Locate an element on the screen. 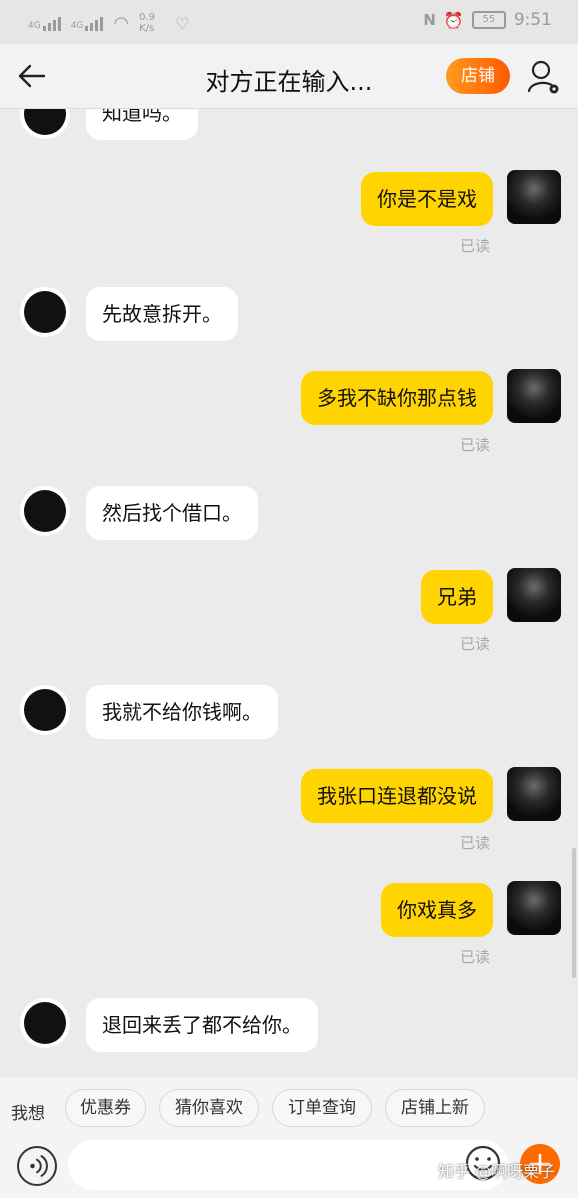 The width and height of the screenshot is (578, 1198). wifi-icon: ◠ is located at coordinates (121, 23).